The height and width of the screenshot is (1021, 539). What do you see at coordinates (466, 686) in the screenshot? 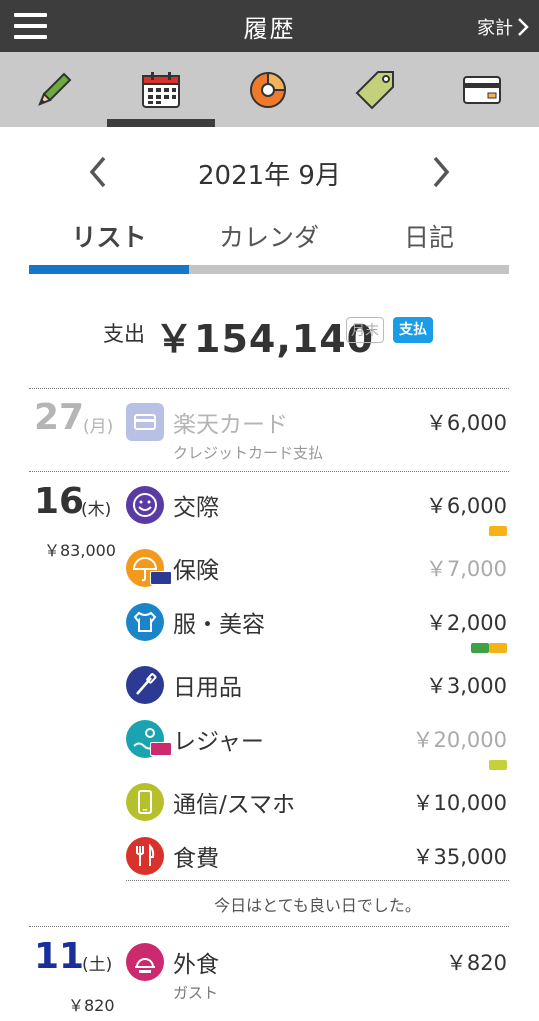
I see `entry-amount: ￥3,000` at bounding box center [466, 686].